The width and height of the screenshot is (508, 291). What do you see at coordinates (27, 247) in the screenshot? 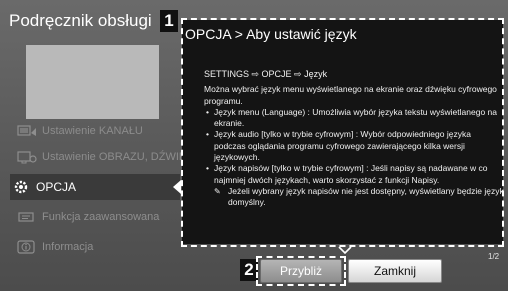
I see `info-icon` at bounding box center [27, 247].